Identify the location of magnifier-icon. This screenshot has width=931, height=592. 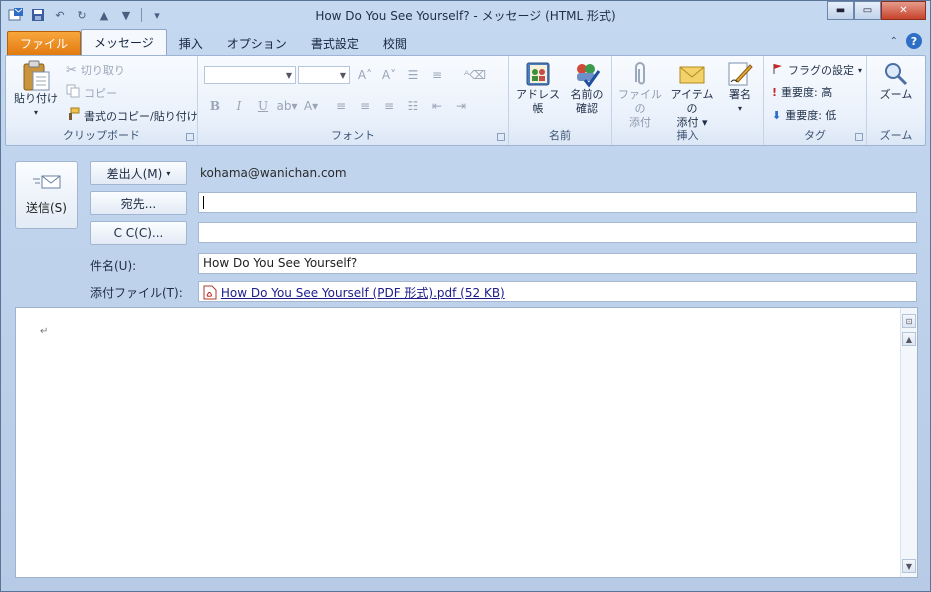
(896, 74).